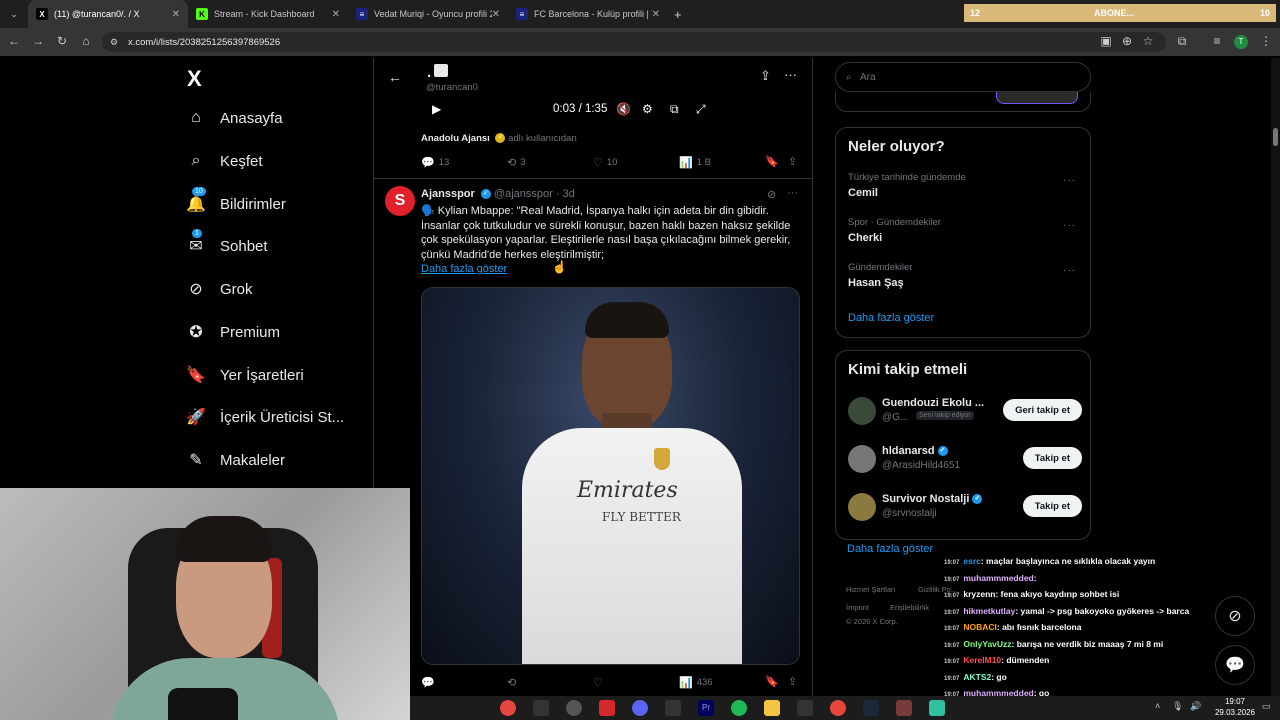 This screenshot has height=720, width=1280. Describe the element at coordinates (1266, 706) in the screenshot. I see `notification-icon: ▭` at that location.